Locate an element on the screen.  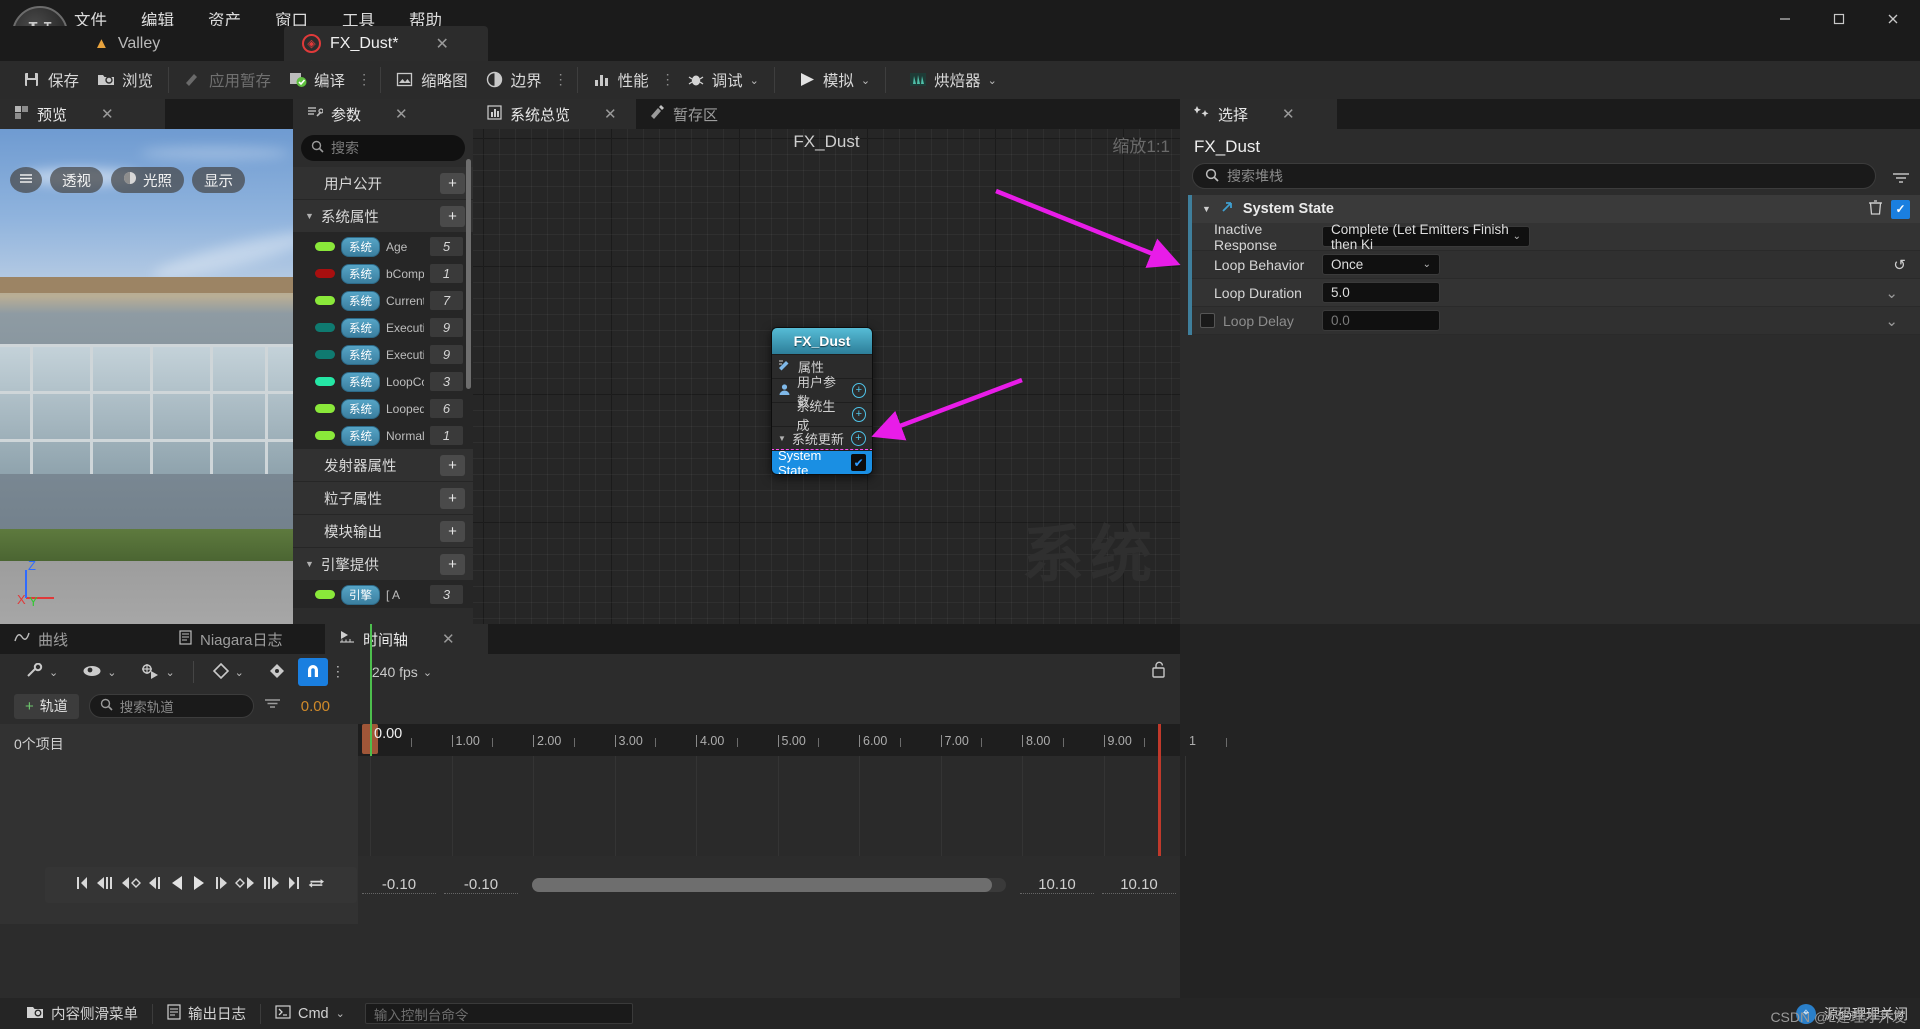
output-log-button: 输出日志 is located at coordinates (206, 1013).